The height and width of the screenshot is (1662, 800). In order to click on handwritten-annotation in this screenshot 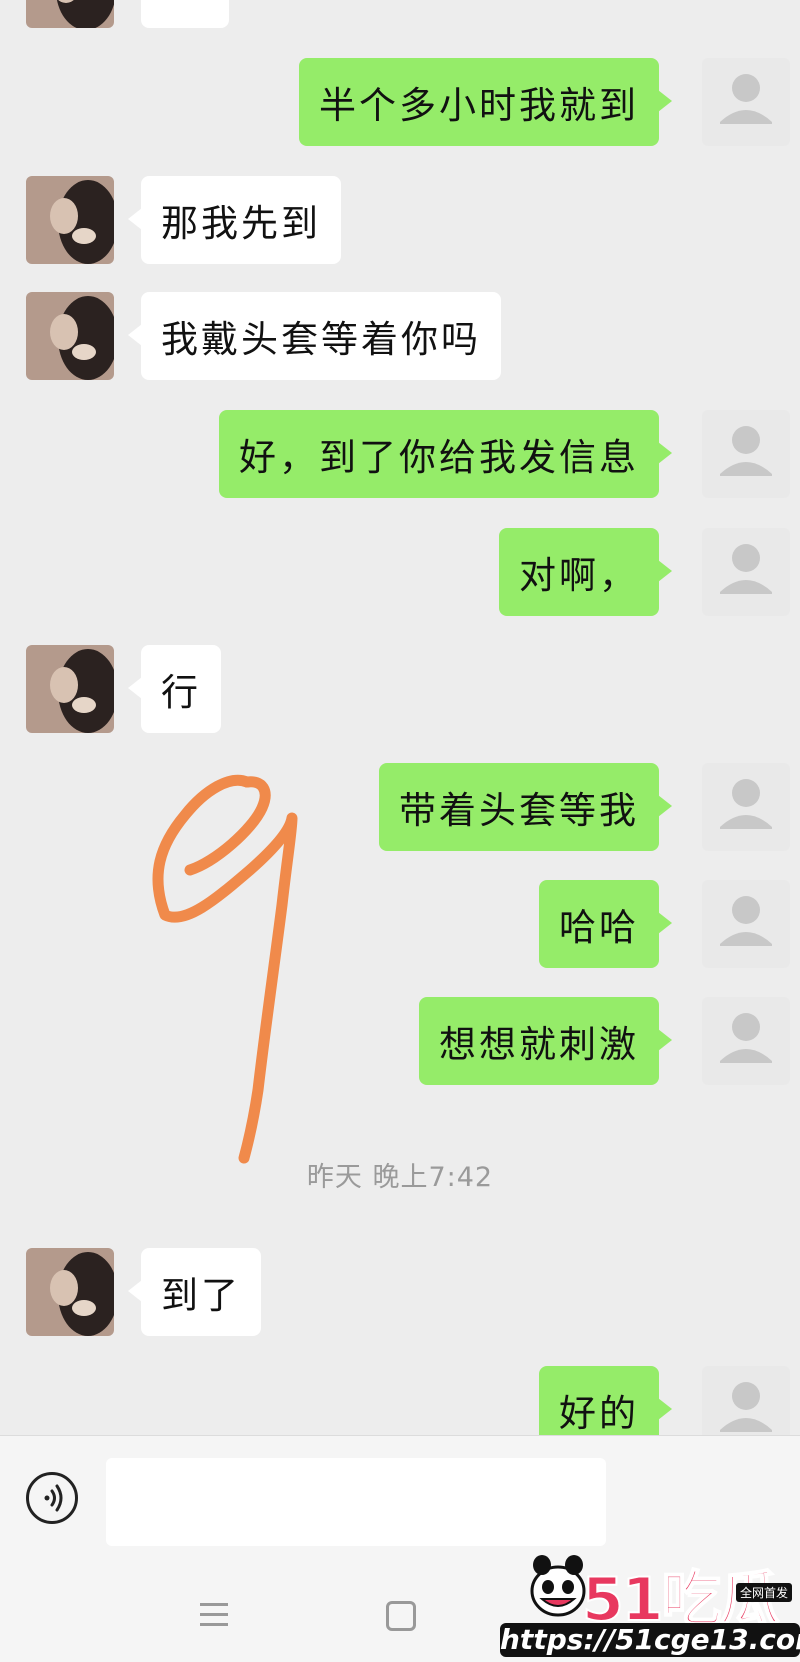, I will do `click(225, 969)`.